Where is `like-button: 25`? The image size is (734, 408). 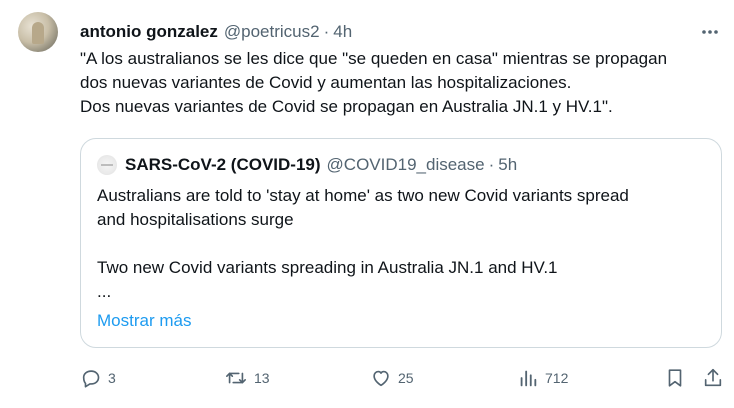
like-button: 25 is located at coordinates (392, 378).